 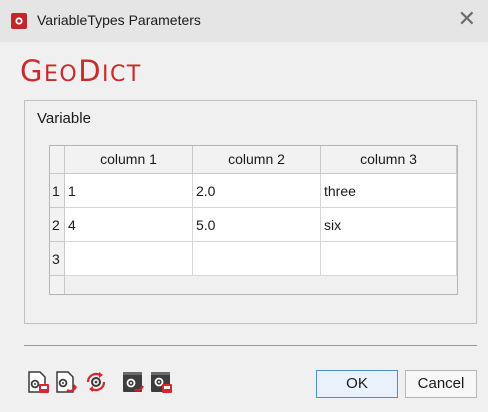 I want to click on save-settings-icon, so click(x=66, y=382).